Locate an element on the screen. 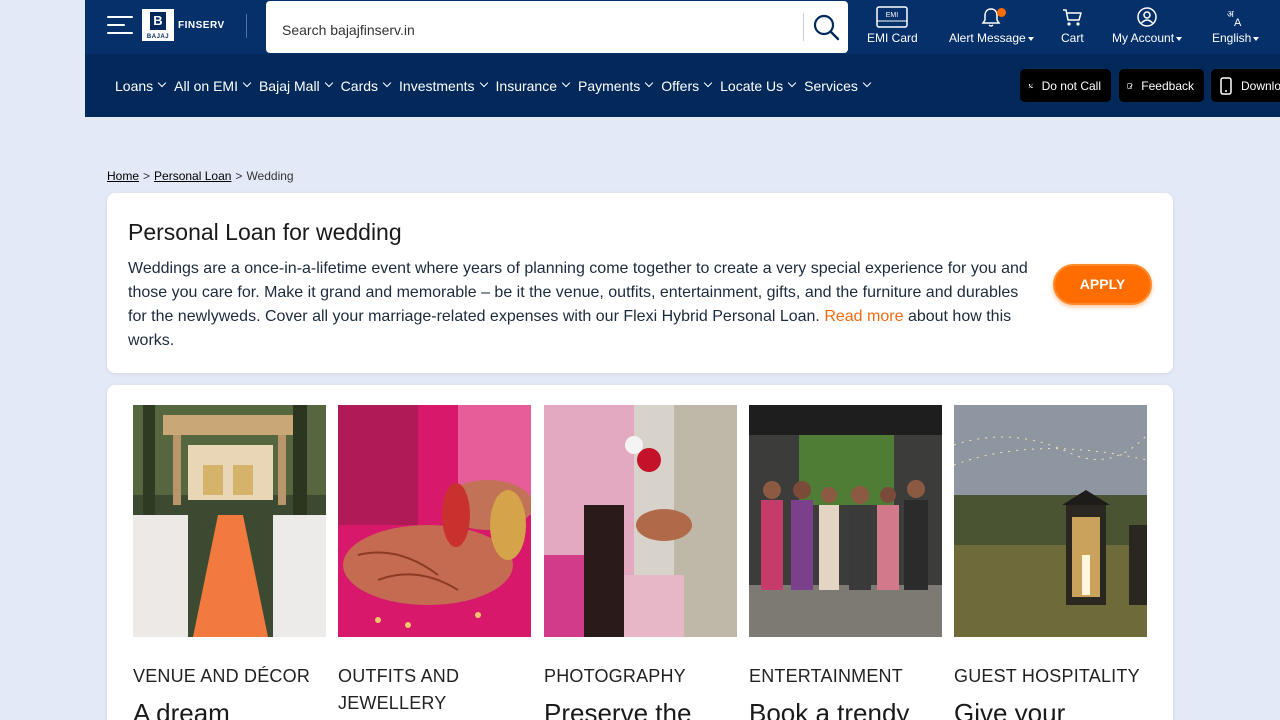 This screenshot has width=1280, height=720. category-title: A dream is located at coordinates (181, 709).